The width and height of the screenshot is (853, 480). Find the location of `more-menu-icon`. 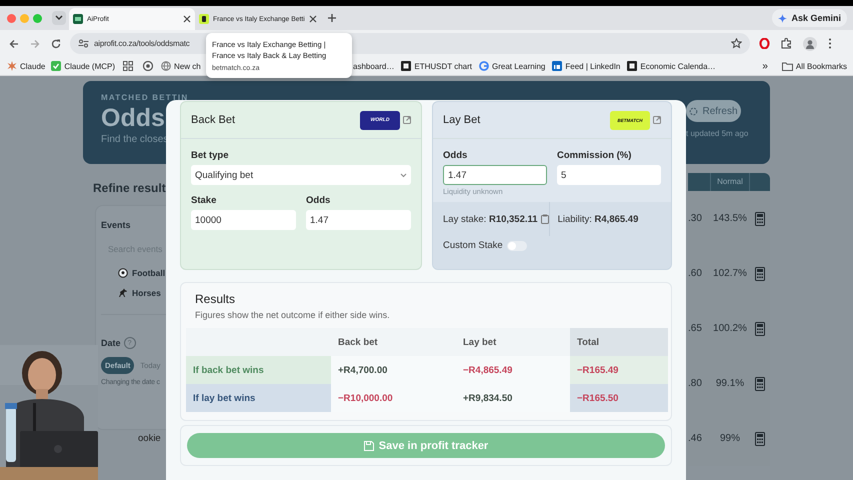

more-menu-icon is located at coordinates (830, 43).